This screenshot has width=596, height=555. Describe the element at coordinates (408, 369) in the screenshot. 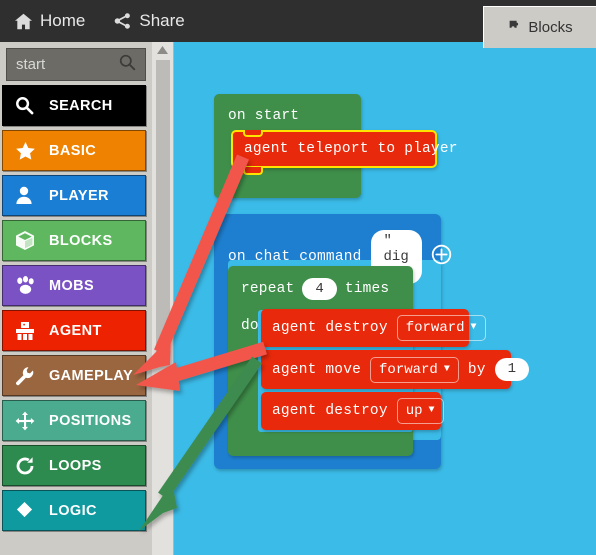

I see `dropdown-move-direction-value: forward` at that location.